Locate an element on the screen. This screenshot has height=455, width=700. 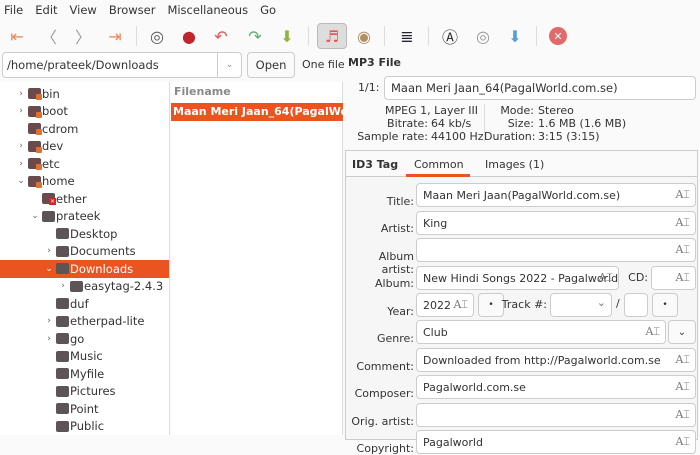
tree-item: cdrom is located at coordinates (84, 129).